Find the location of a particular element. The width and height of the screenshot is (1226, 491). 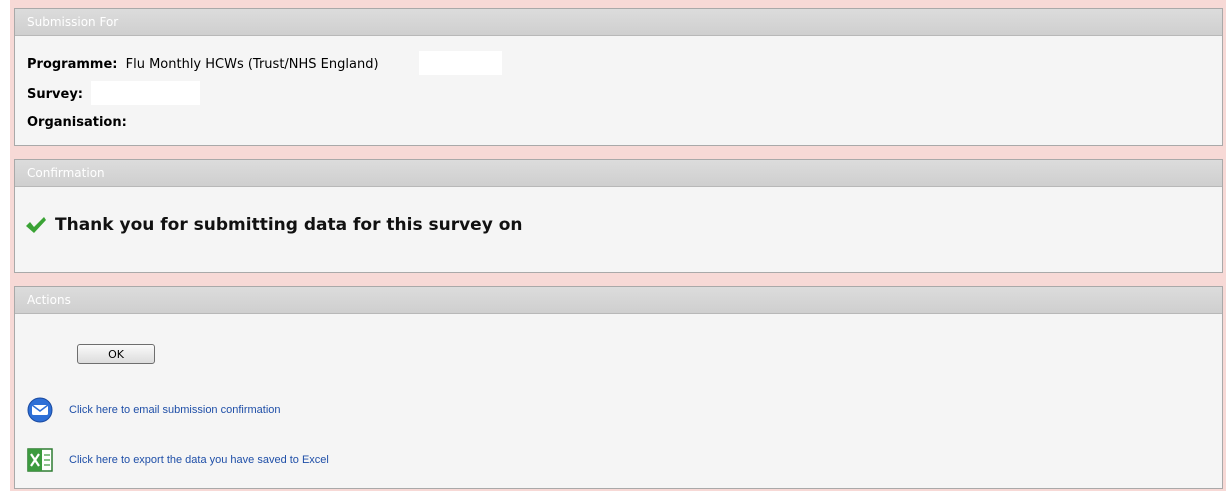

actions-panel-title: Actions is located at coordinates (618, 300).